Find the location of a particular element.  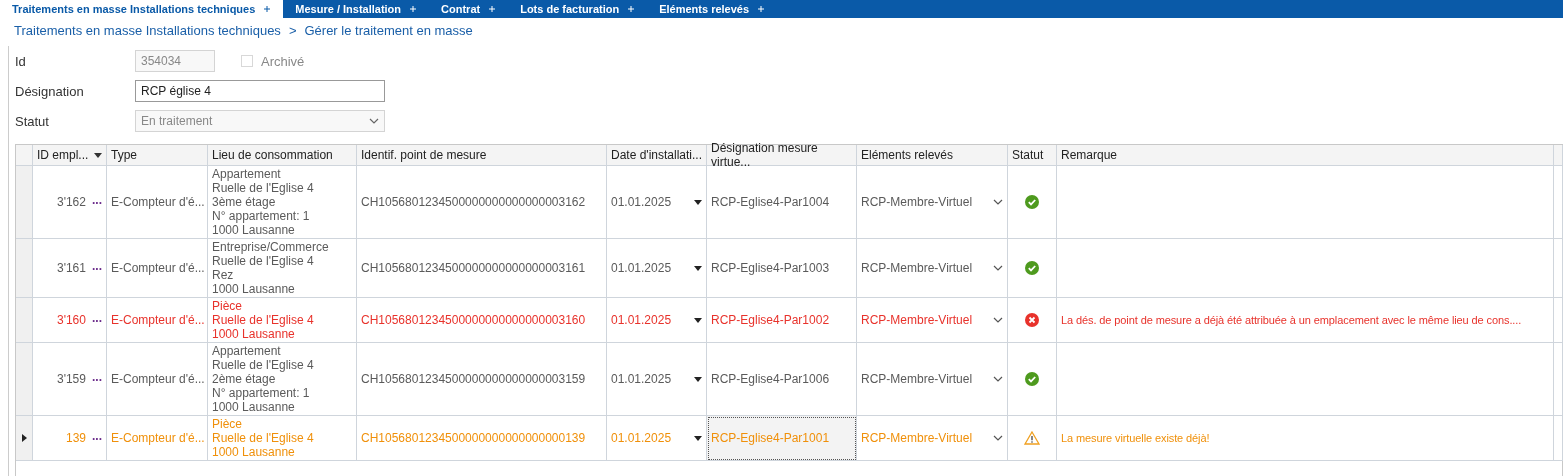

tab: Eléments relevés is located at coordinates (712, 9).